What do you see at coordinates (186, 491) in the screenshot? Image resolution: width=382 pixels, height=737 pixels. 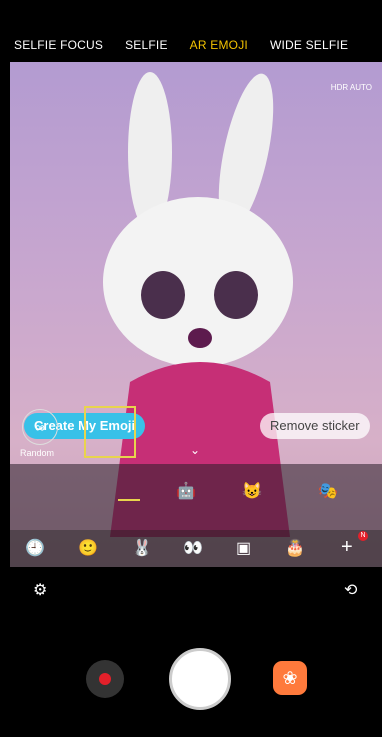 I see `sticker-blue-robot: 🤖` at bounding box center [186, 491].